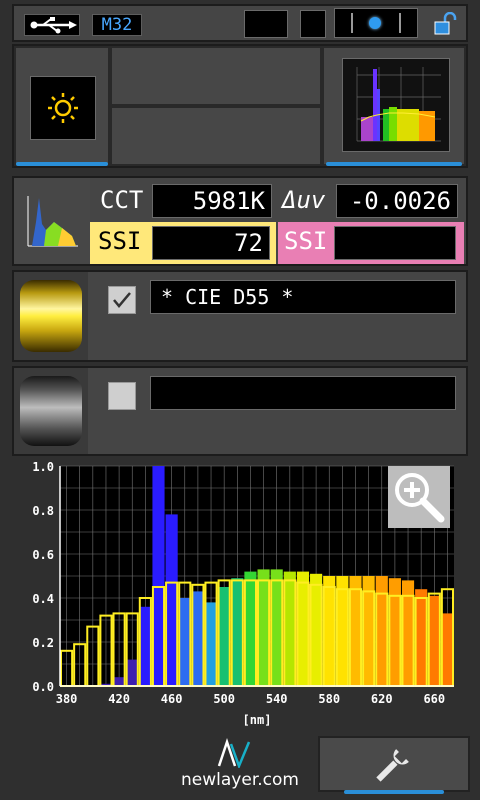 Image resolution: width=480 pixels, height=800 pixels. What do you see at coordinates (240, 316) in the screenshot?
I see `reference-row-1: * CIE D55 *` at bounding box center [240, 316].